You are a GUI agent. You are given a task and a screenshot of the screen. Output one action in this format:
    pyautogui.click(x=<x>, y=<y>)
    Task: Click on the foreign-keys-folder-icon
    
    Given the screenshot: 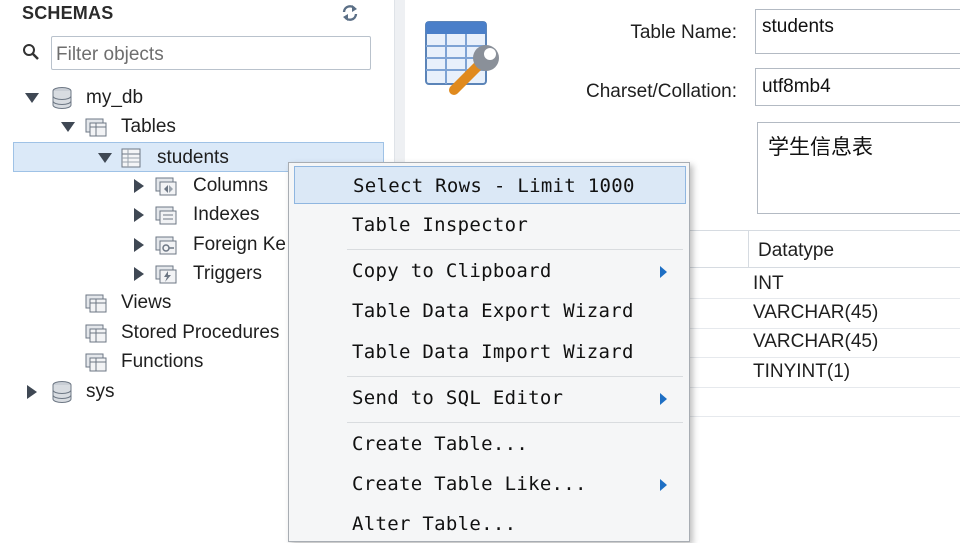 What is the action you would take?
    pyautogui.click(x=166, y=245)
    